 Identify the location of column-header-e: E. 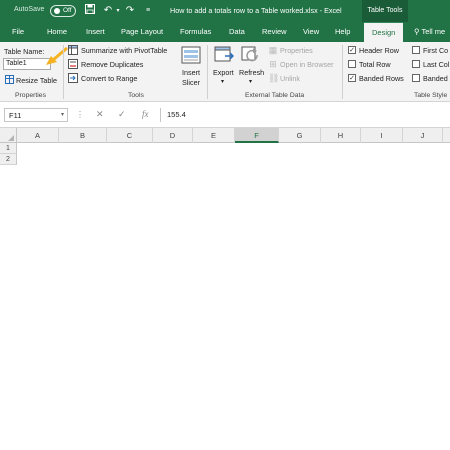
(214, 135).